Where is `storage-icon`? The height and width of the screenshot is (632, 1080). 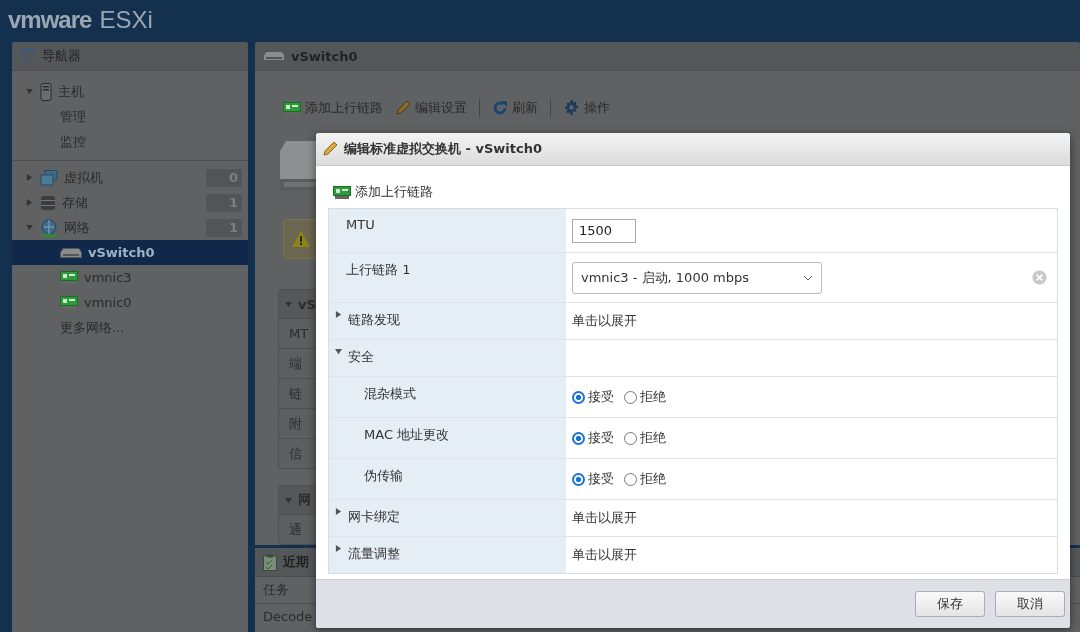
storage-icon is located at coordinates (48, 202).